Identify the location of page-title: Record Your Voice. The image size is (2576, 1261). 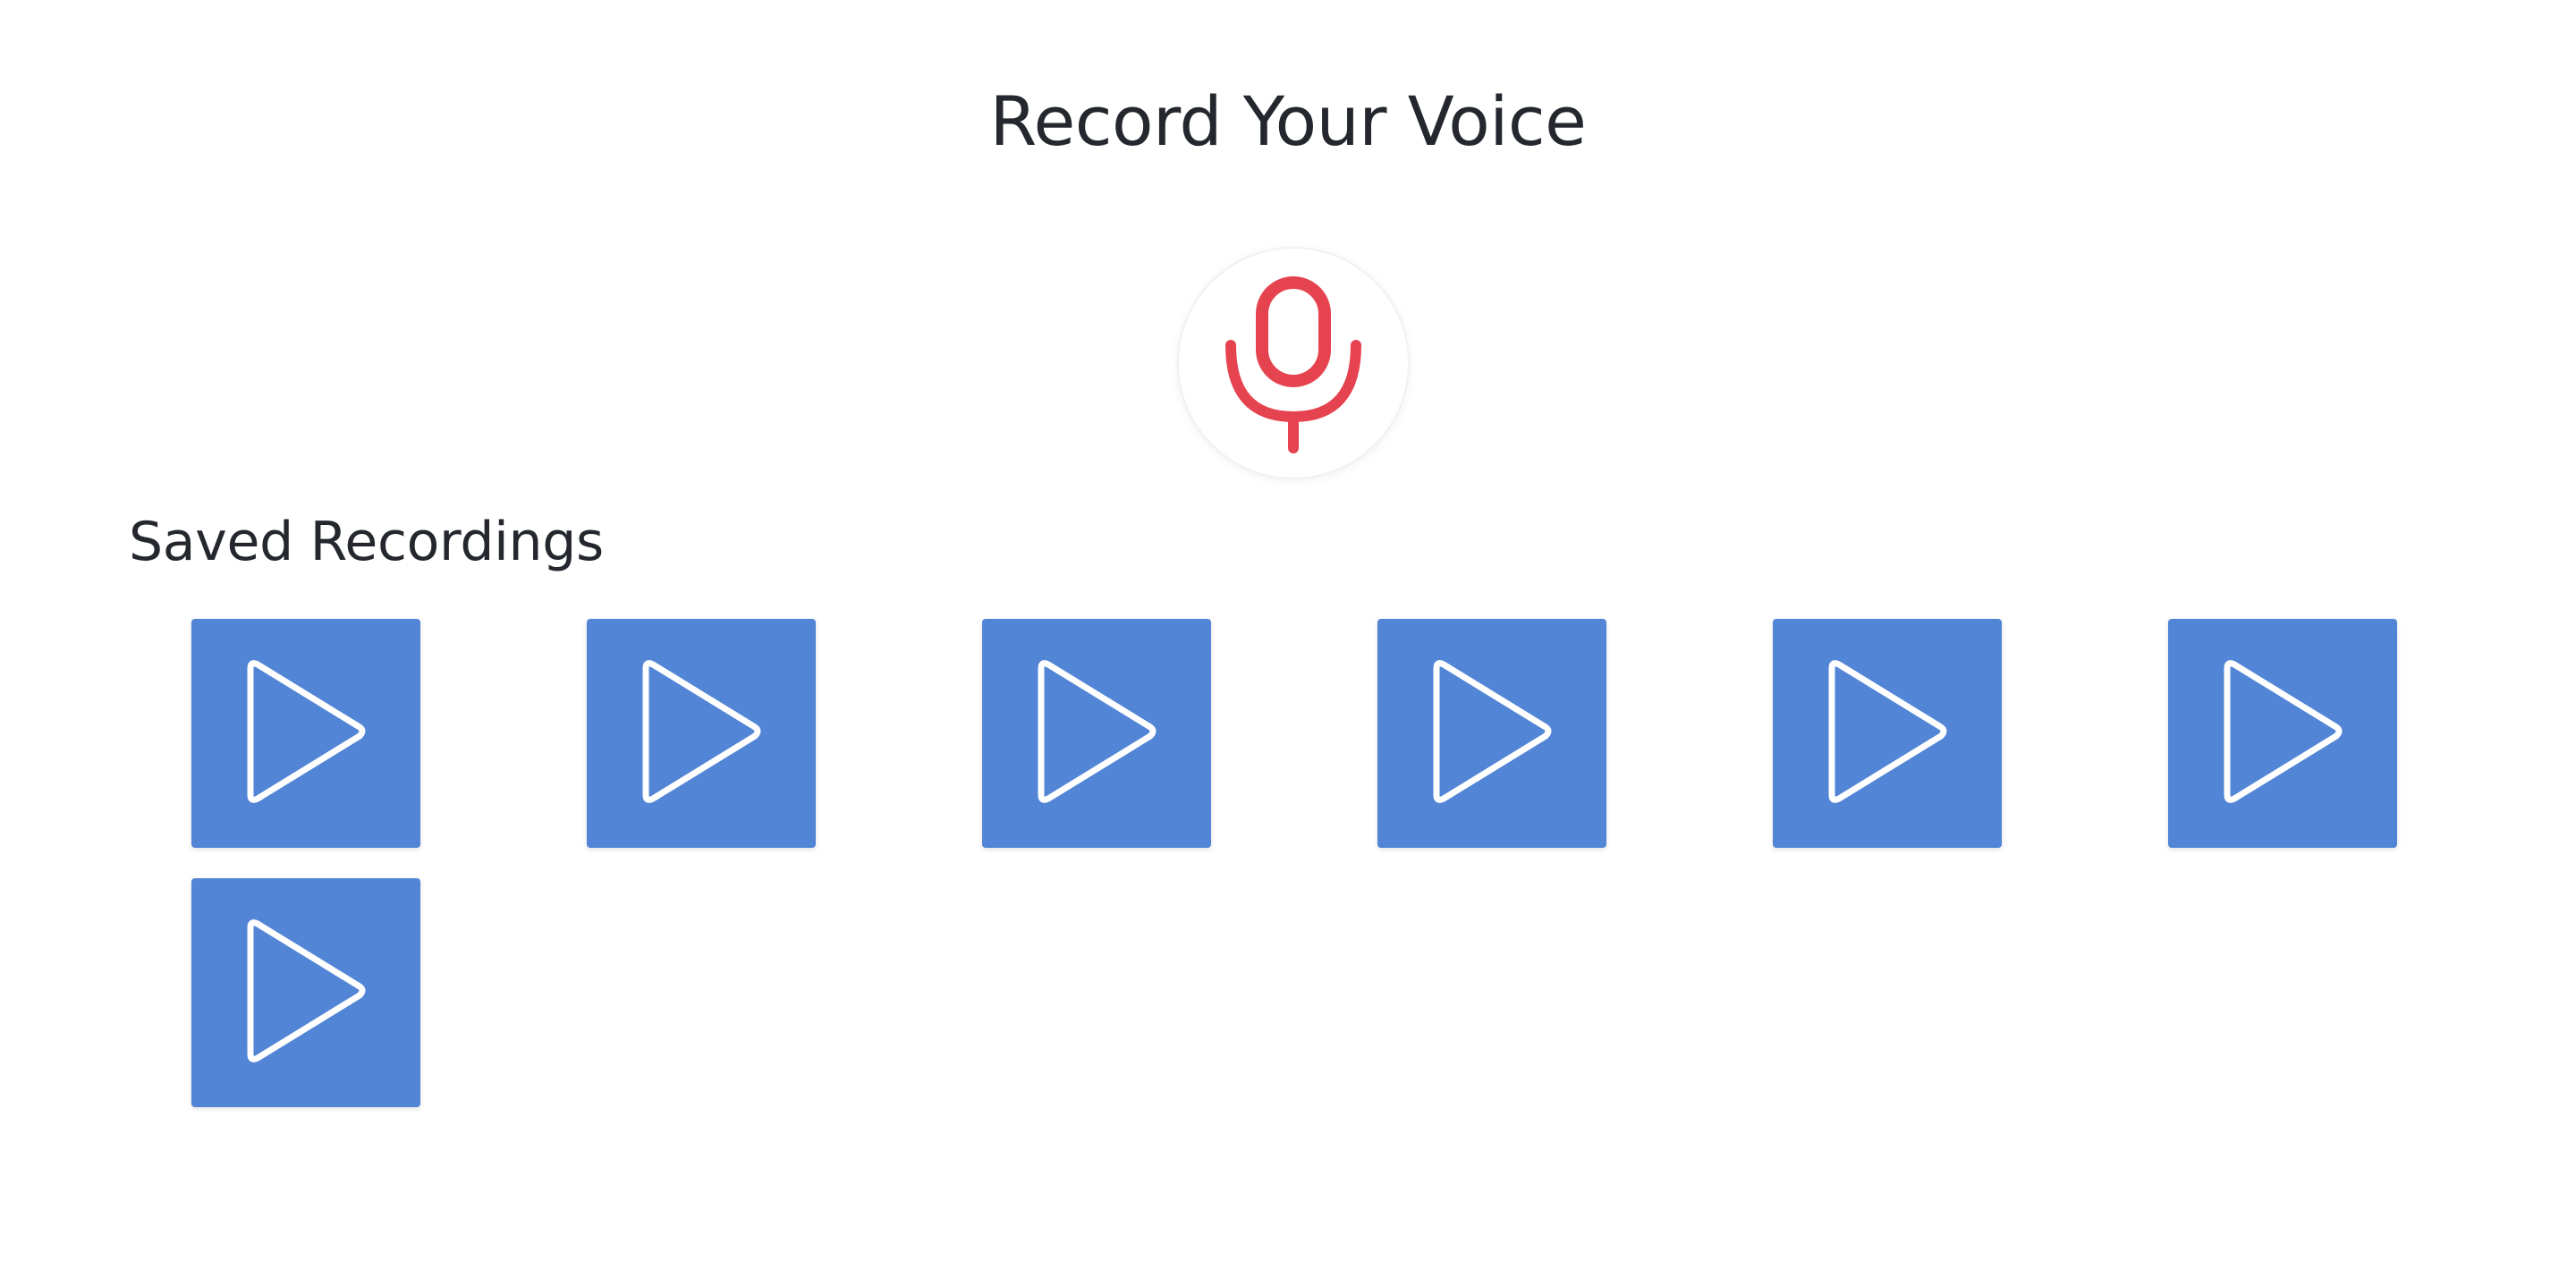
(1288, 121).